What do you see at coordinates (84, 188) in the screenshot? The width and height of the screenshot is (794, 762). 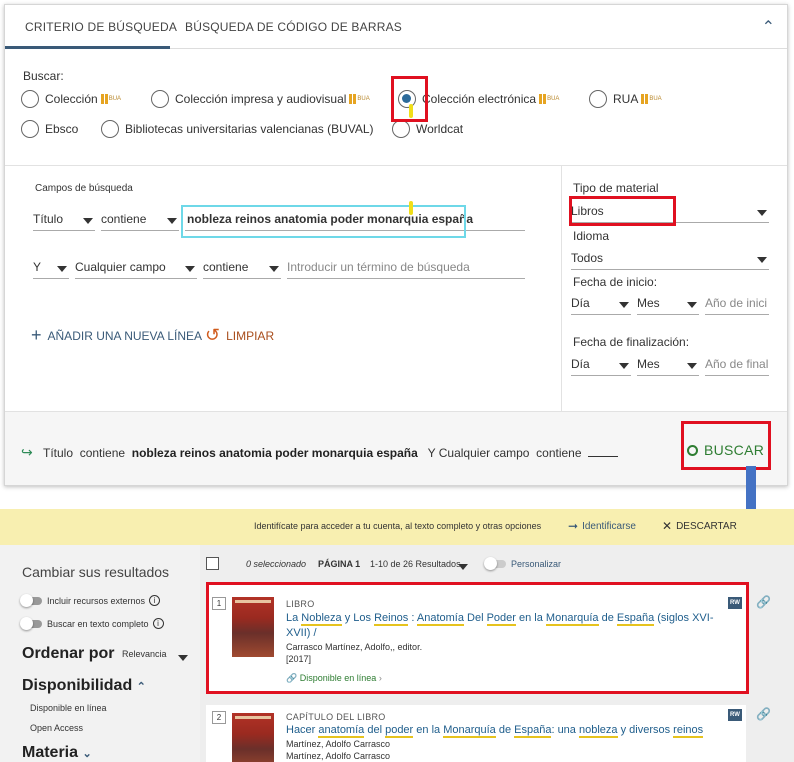 I see `fields-label: Campos de búsqueda` at bounding box center [84, 188].